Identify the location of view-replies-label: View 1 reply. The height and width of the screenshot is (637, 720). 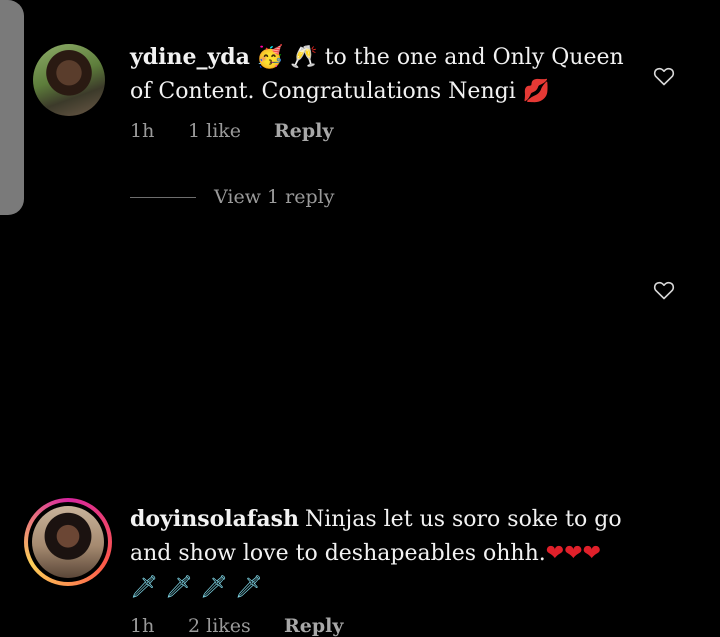
(274, 197).